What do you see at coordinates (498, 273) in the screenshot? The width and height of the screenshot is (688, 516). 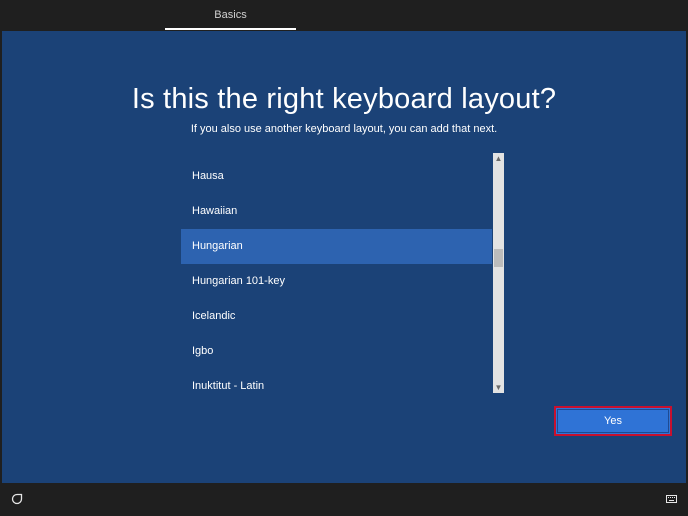 I see `list-scrollbar: ▲ ▼` at bounding box center [498, 273].